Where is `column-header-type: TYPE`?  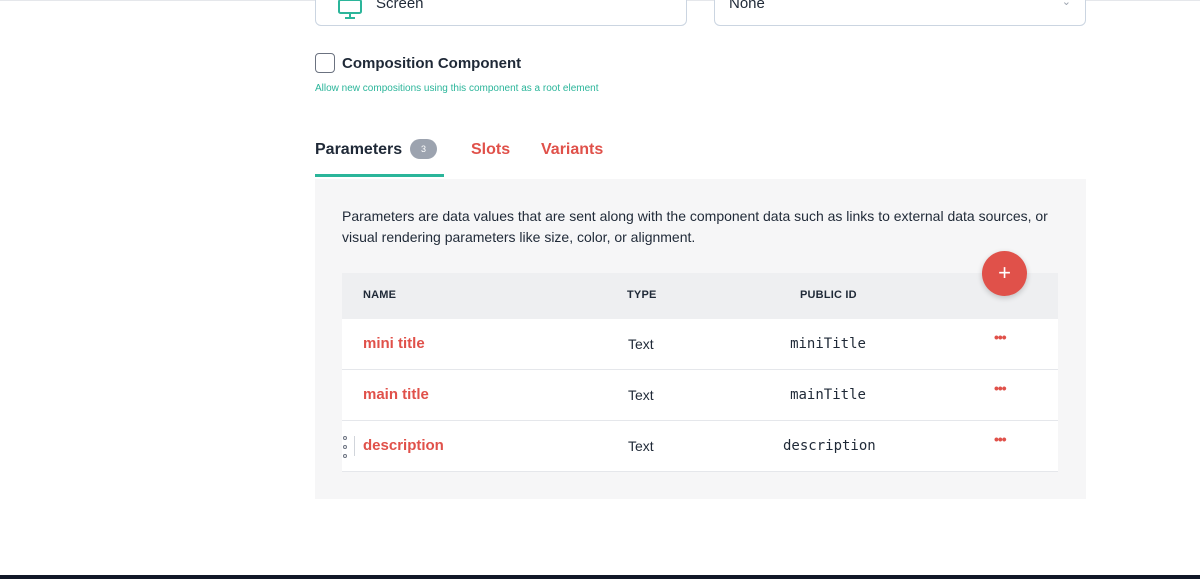 column-header-type: TYPE is located at coordinates (642, 295).